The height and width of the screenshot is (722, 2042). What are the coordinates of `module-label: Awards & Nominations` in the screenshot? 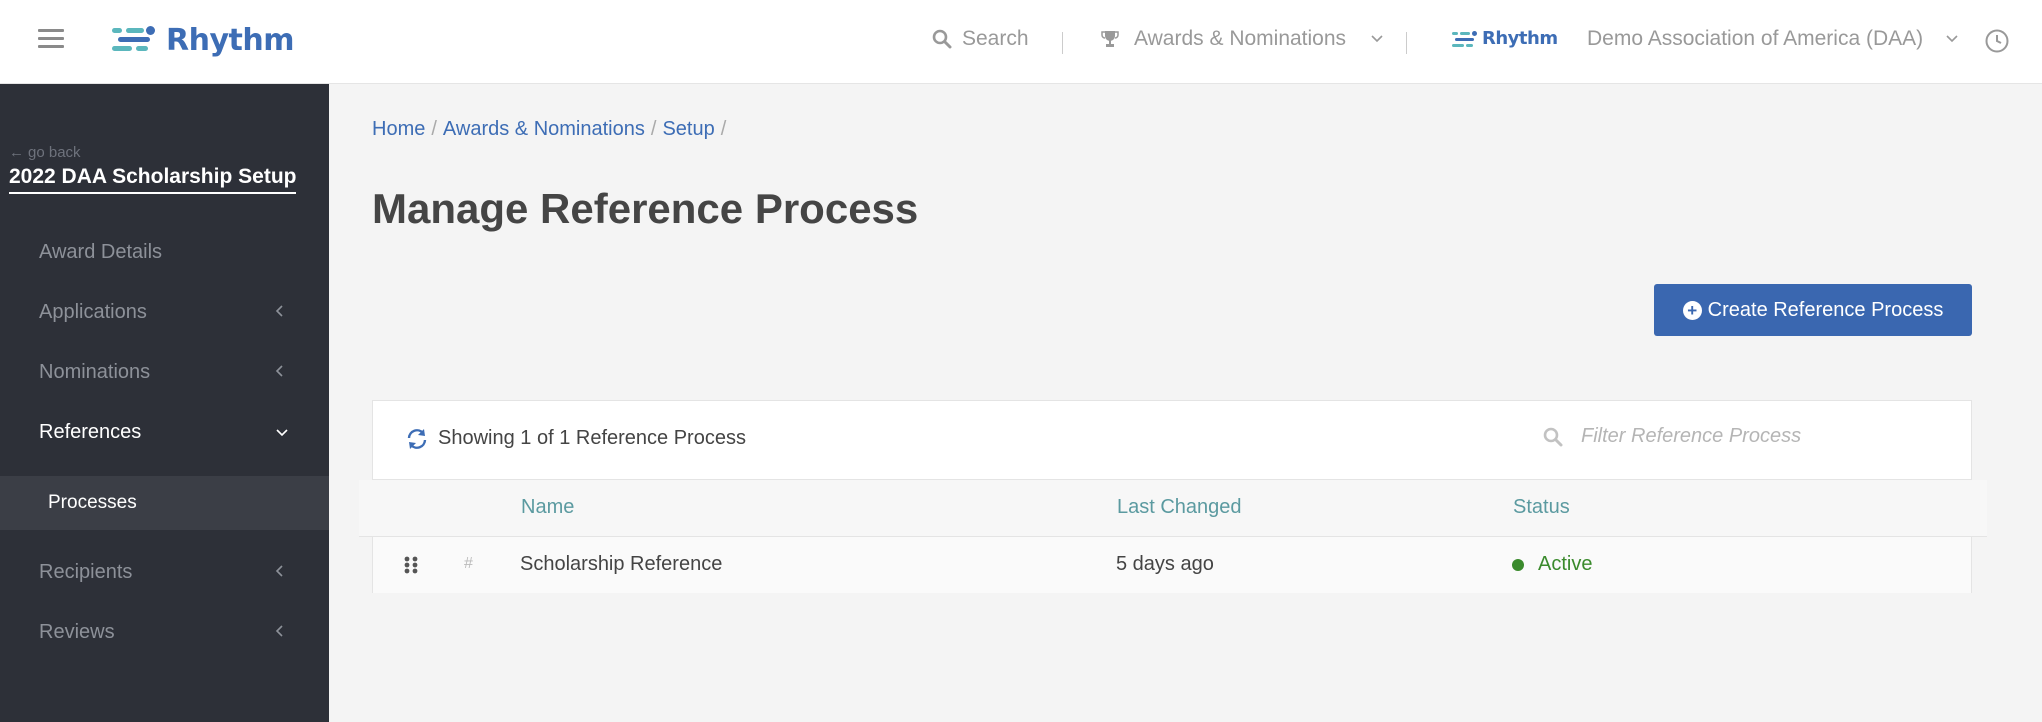 It's located at (1240, 38).